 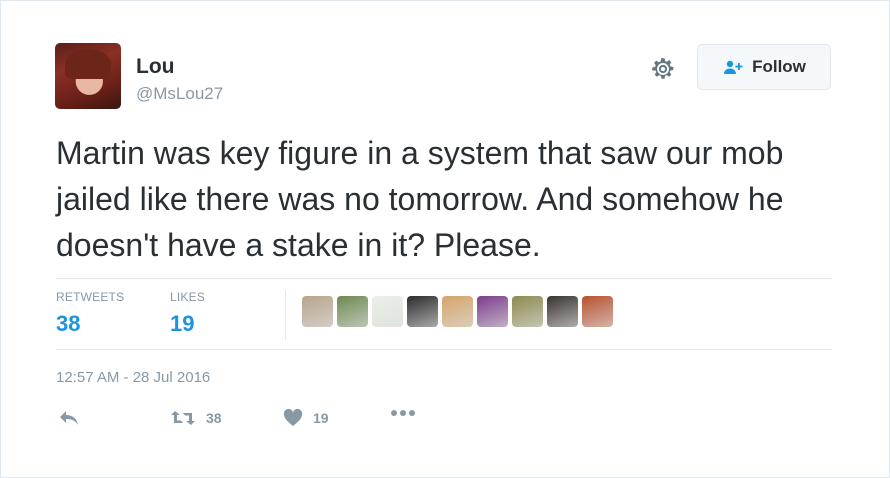 What do you see at coordinates (321, 418) in the screenshot?
I see `like-count: 19` at bounding box center [321, 418].